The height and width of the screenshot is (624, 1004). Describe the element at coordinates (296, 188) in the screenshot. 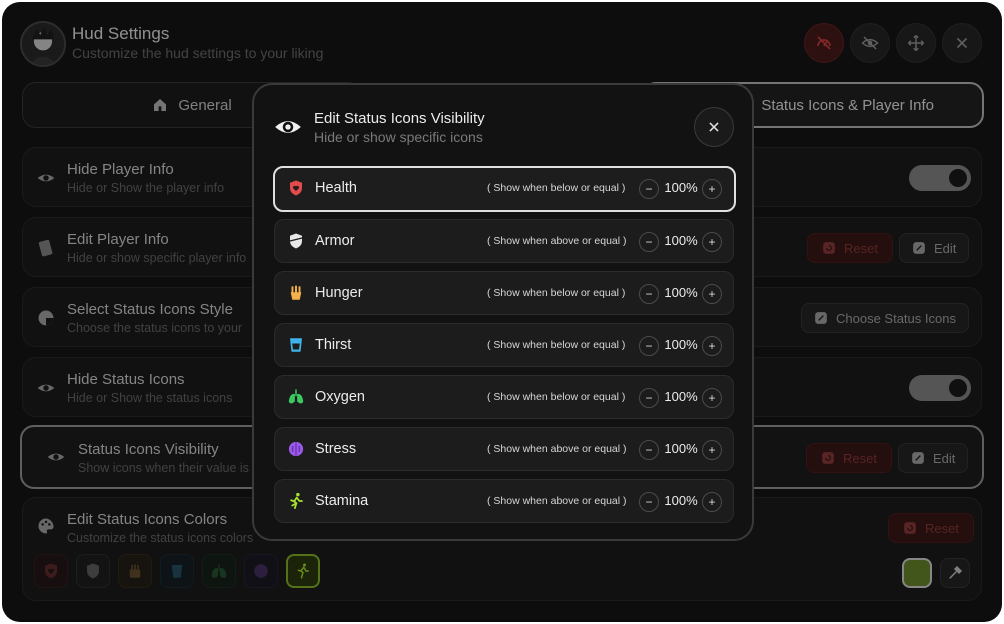

I see `shield-heart-icon` at that location.